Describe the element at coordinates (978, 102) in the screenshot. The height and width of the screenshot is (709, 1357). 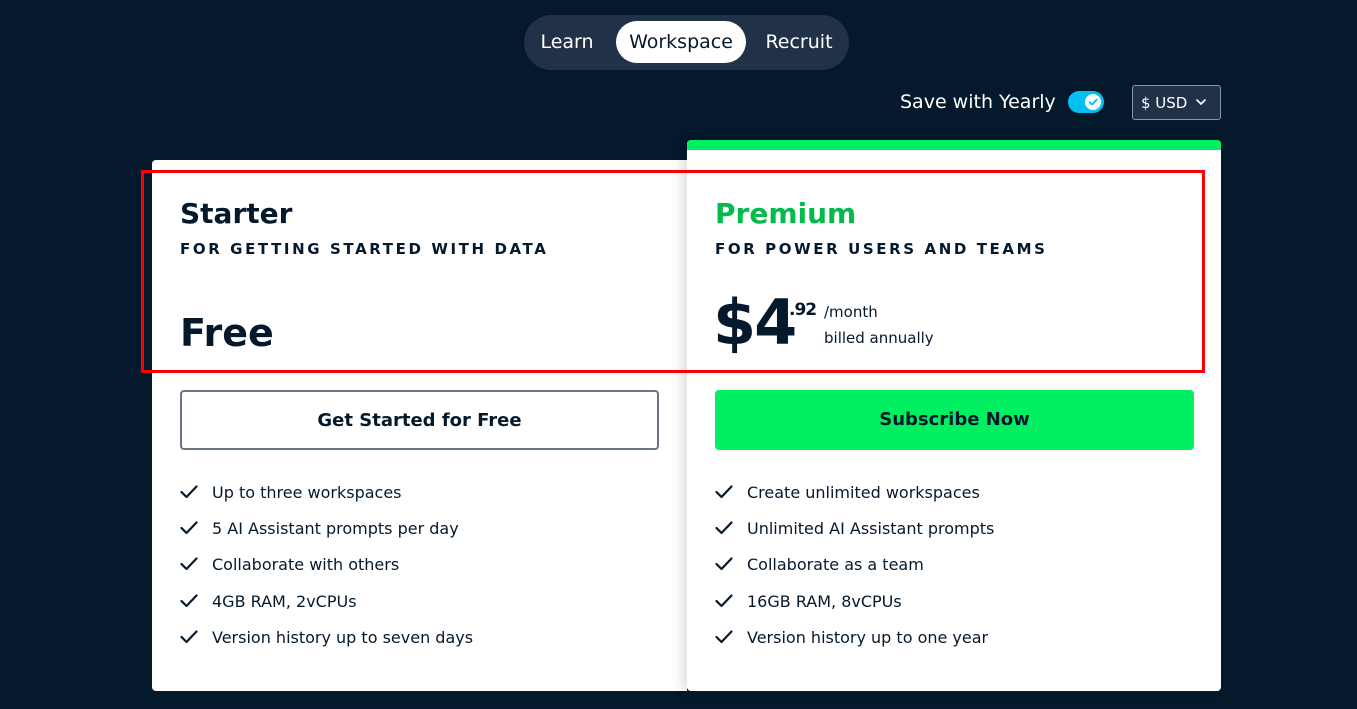
I see `save-yearly-label: Save with Yearly` at that location.